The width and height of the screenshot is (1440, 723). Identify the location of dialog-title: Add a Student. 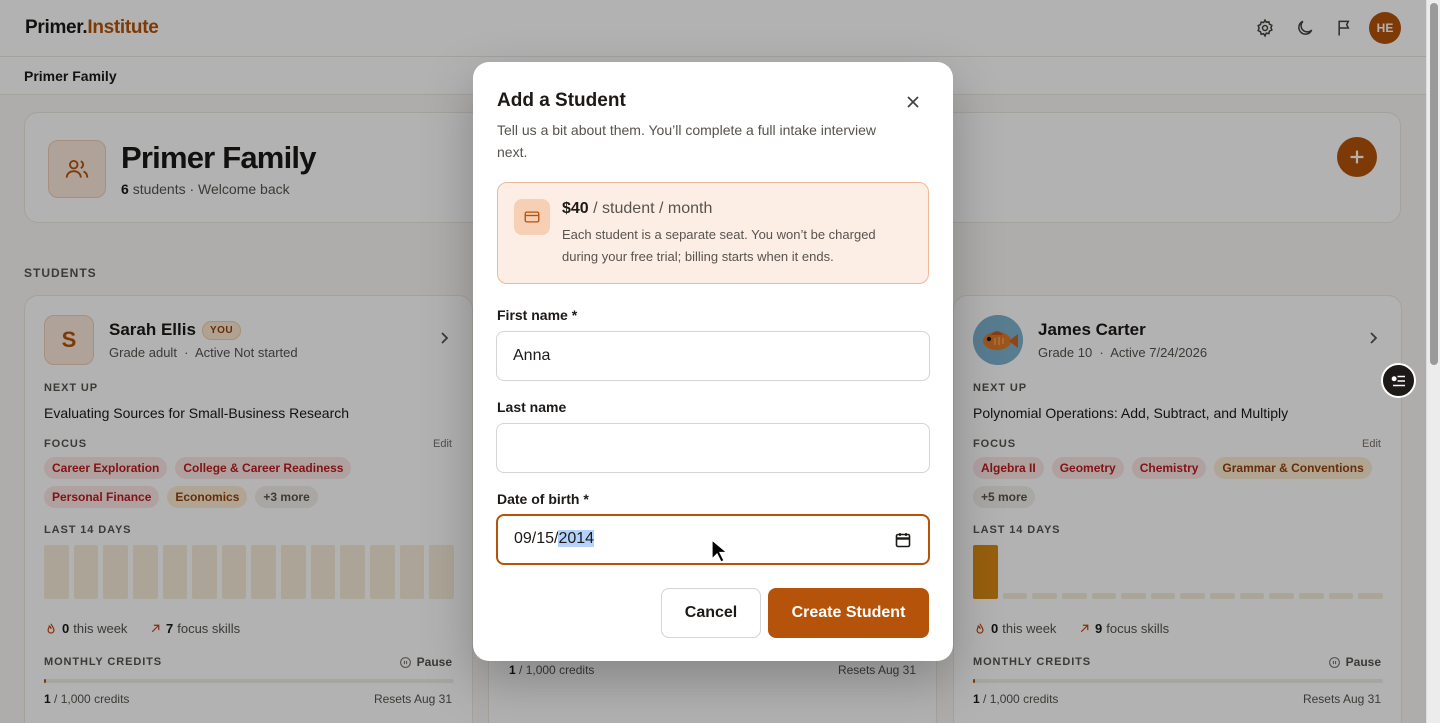
(561, 100).